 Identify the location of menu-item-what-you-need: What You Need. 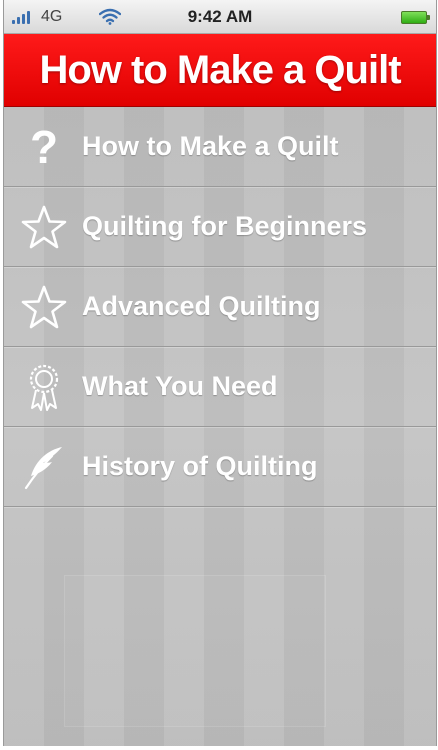
(220, 387).